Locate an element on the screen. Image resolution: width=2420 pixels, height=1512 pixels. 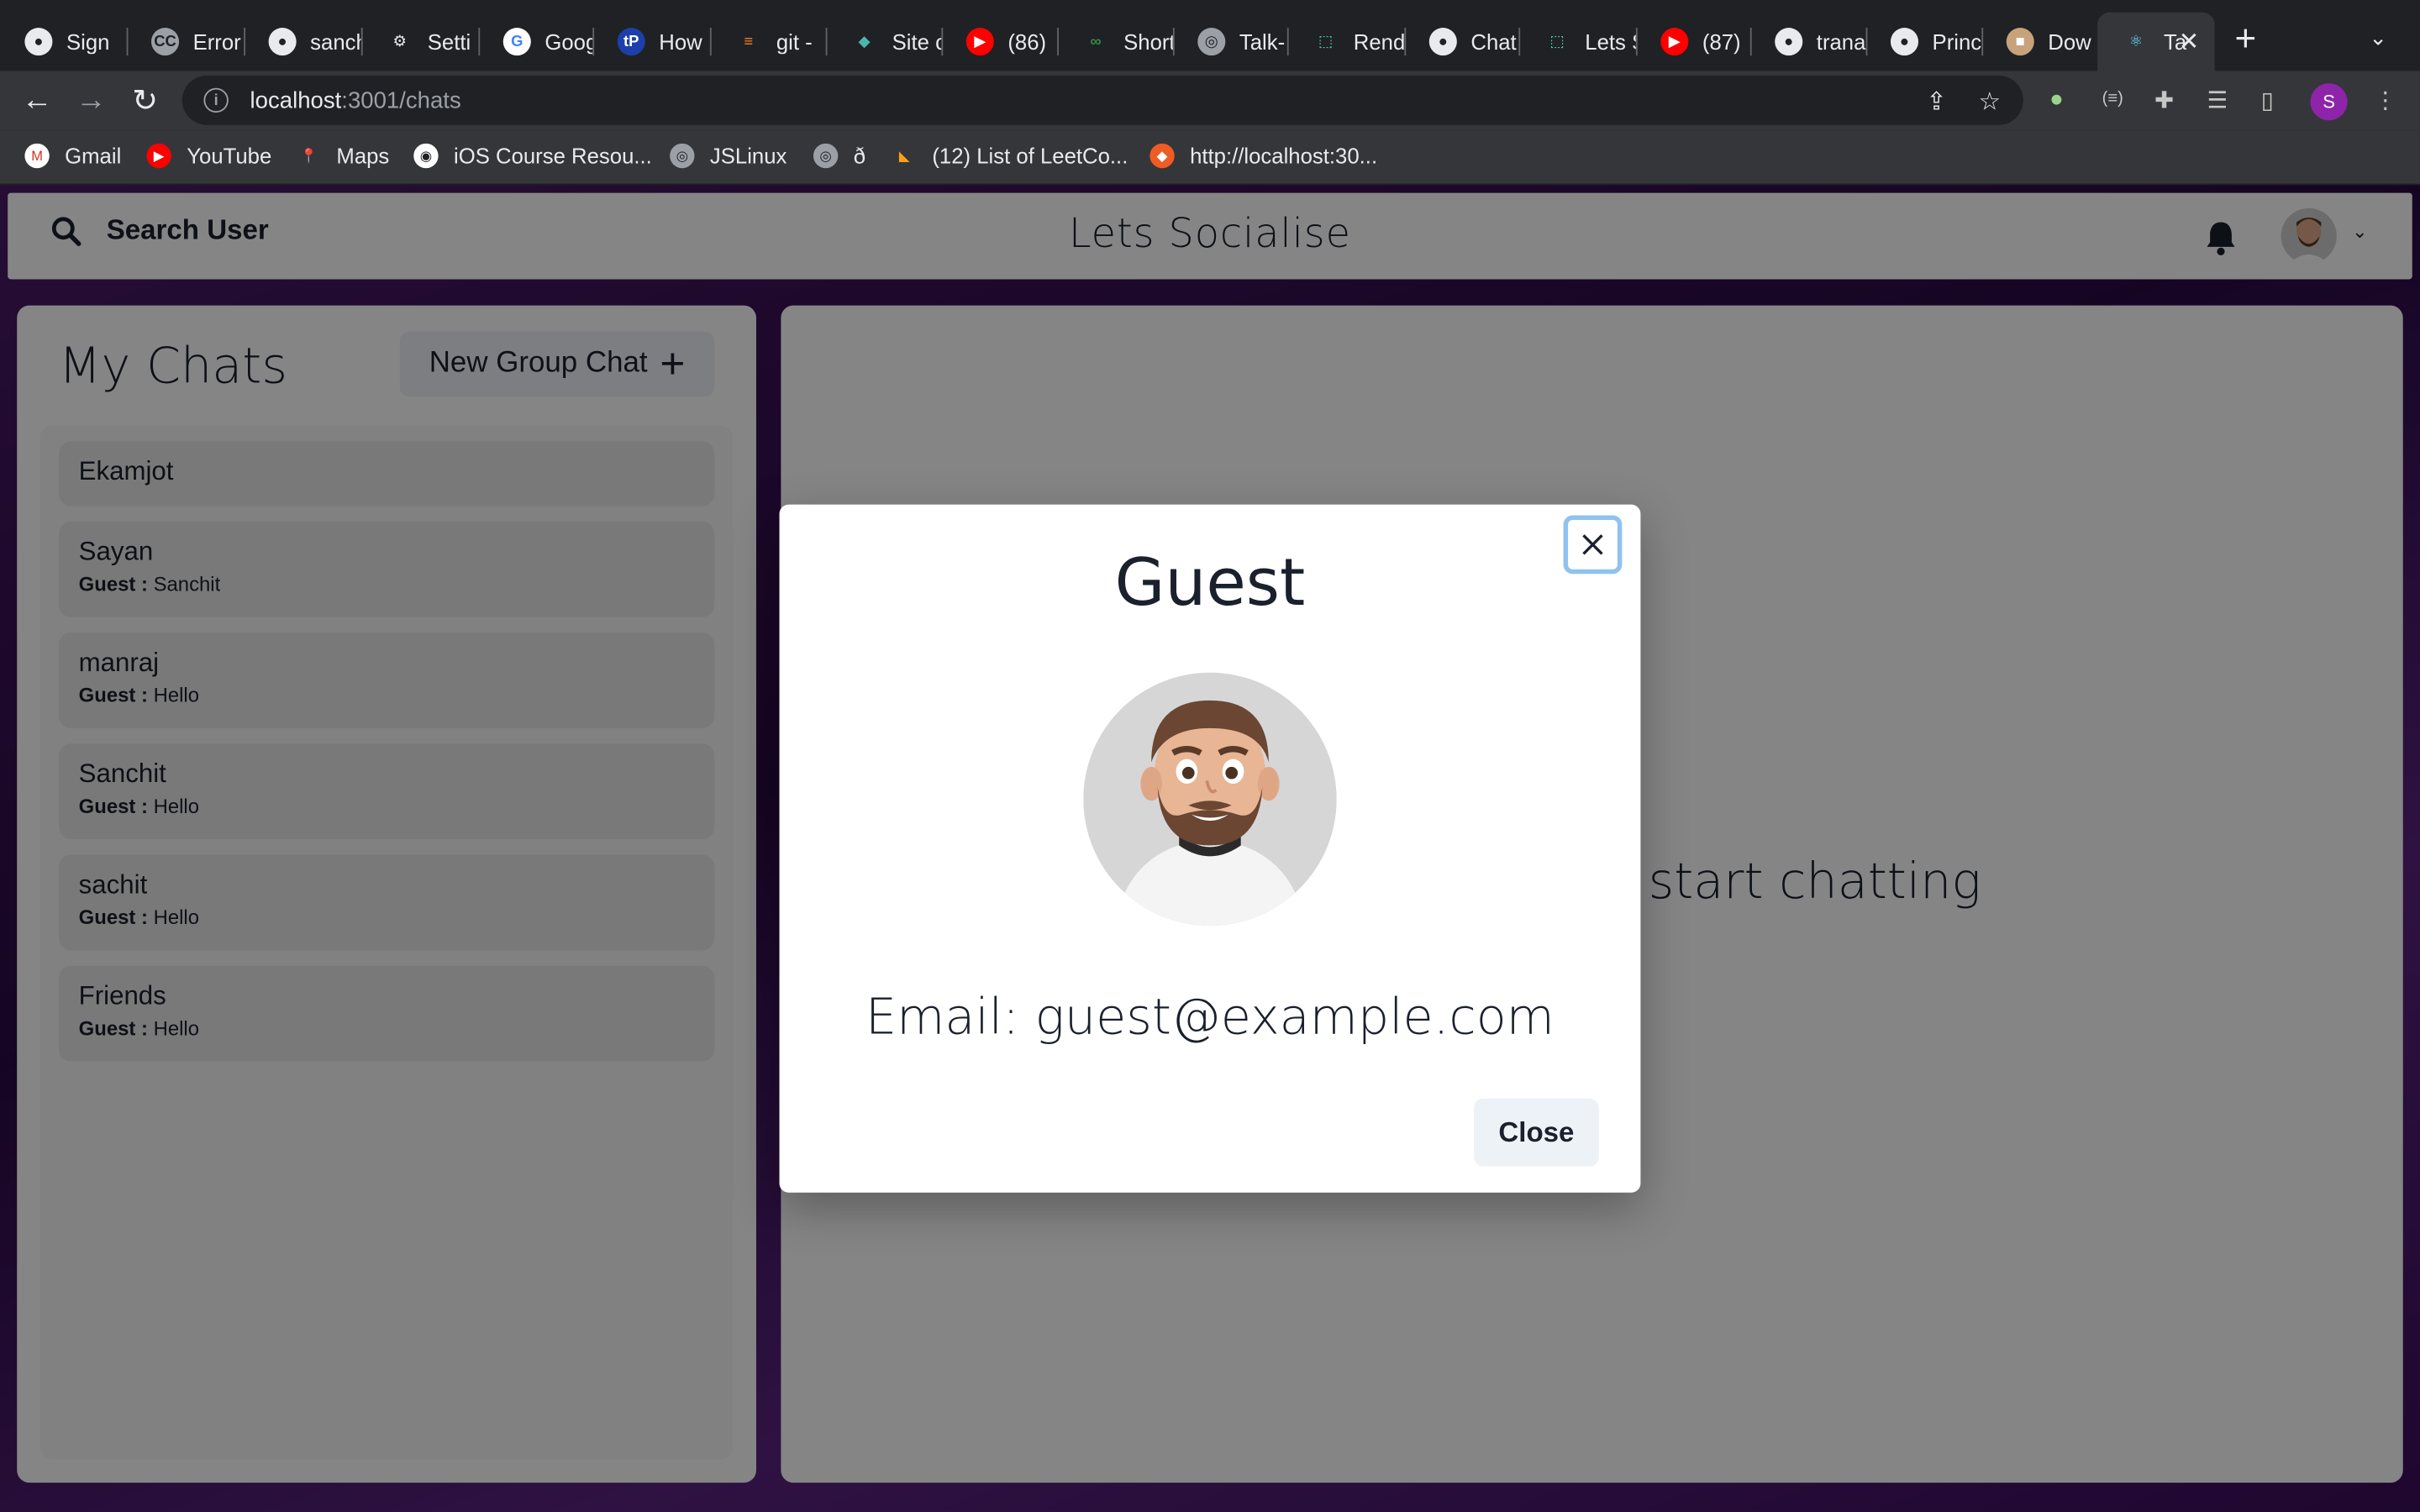
browser-tab: ● Sign is located at coordinates (64, 42).